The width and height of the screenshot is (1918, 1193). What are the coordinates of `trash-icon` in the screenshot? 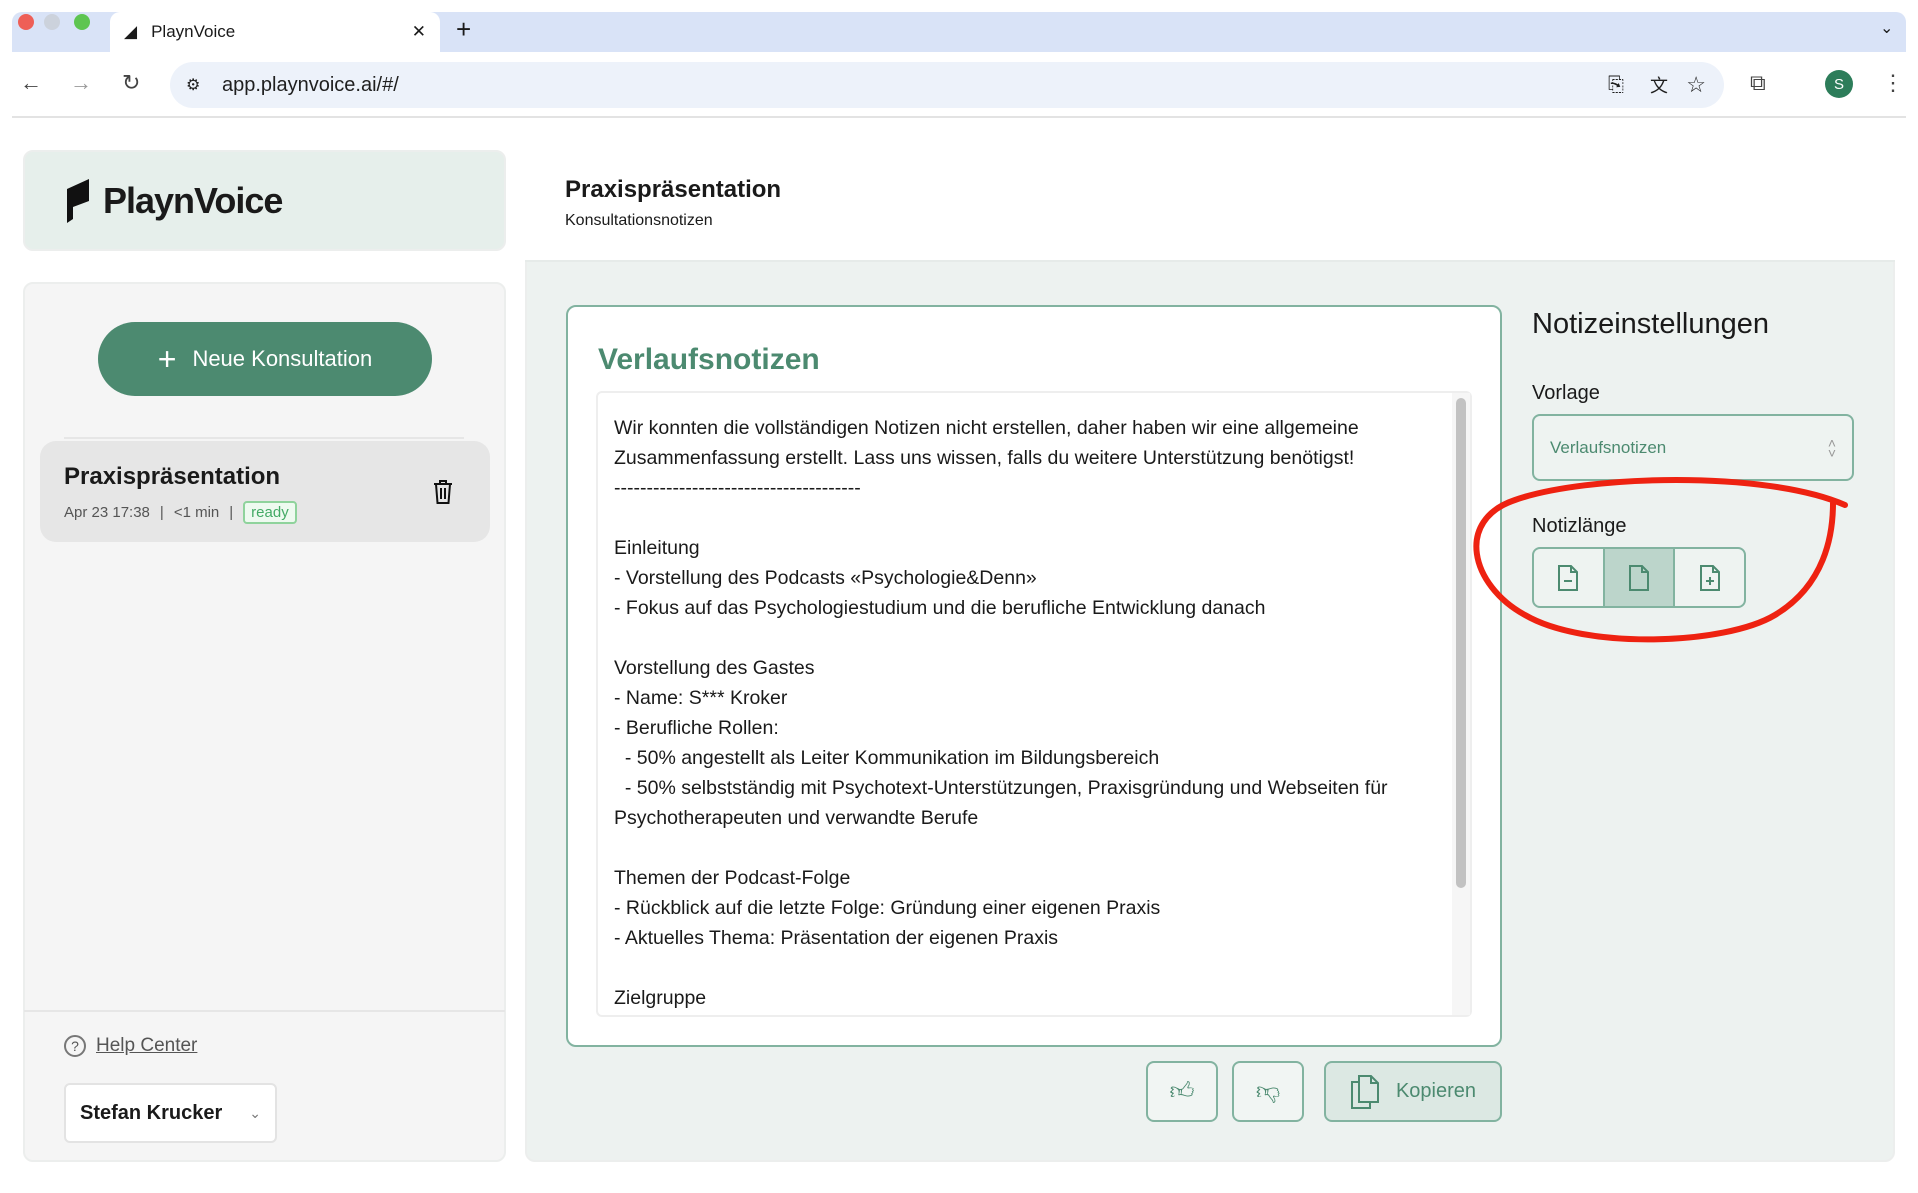 It's located at (443, 492).